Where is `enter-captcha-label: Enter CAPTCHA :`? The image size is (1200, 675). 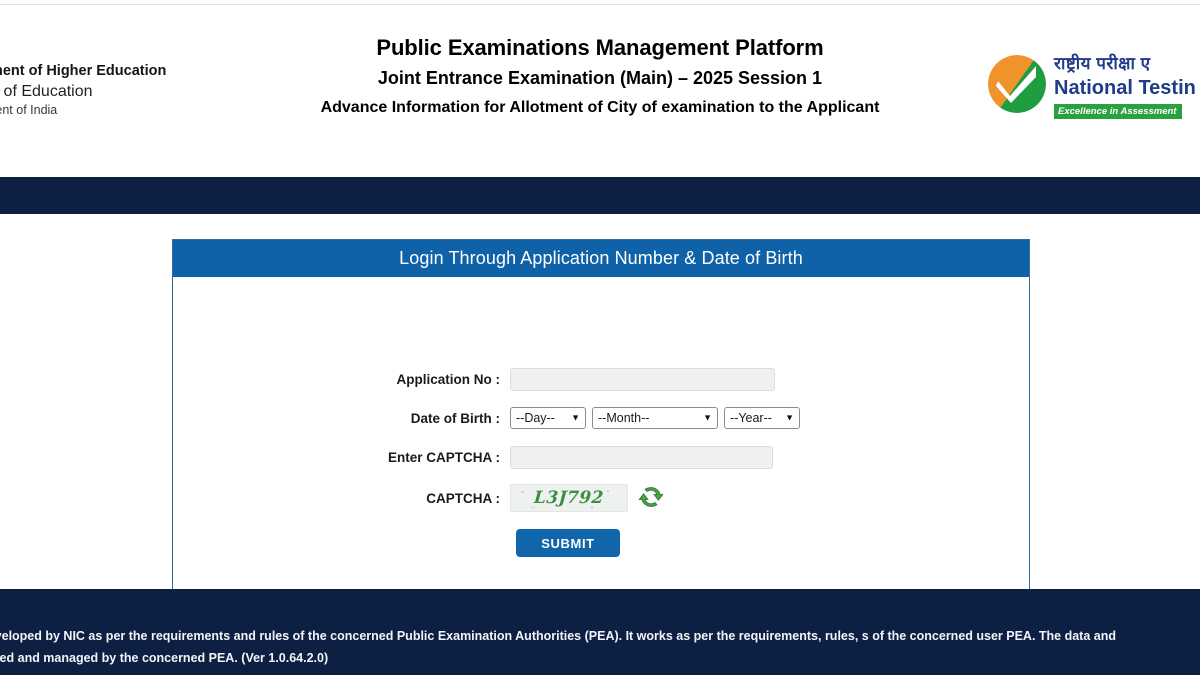 enter-captcha-label: Enter CAPTCHA : is located at coordinates (443, 457).